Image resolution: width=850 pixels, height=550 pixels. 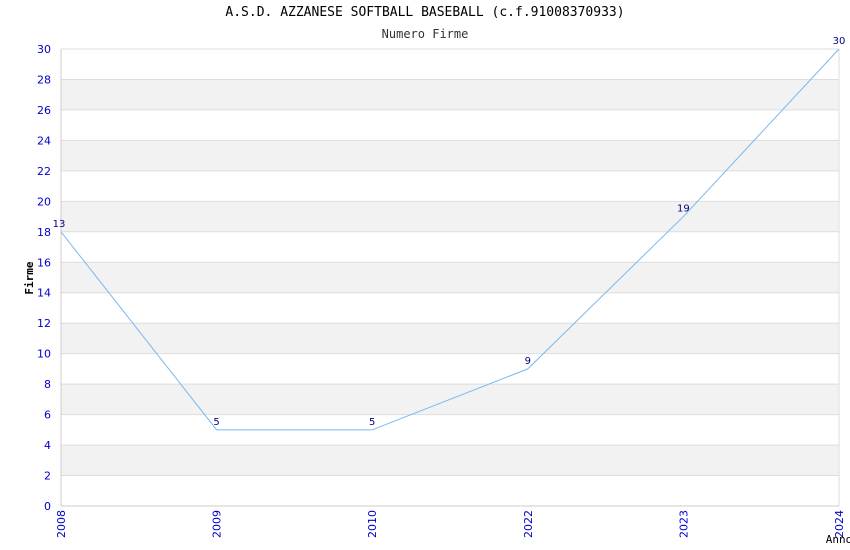 I want to click on y-tick-label: 18, so click(x=44, y=232).